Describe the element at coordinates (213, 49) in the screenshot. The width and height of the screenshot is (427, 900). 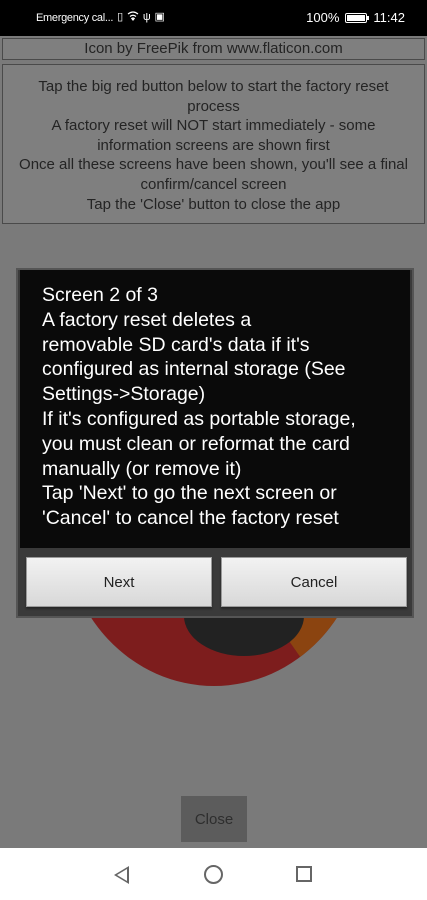
I see `icon-credit: Icon by FreePik from www.flaticon.com` at that location.